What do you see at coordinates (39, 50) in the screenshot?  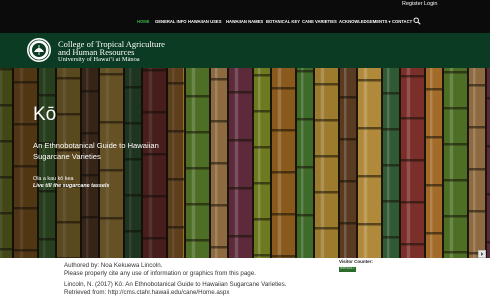 I see `ctahr-seal-icon` at bounding box center [39, 50].